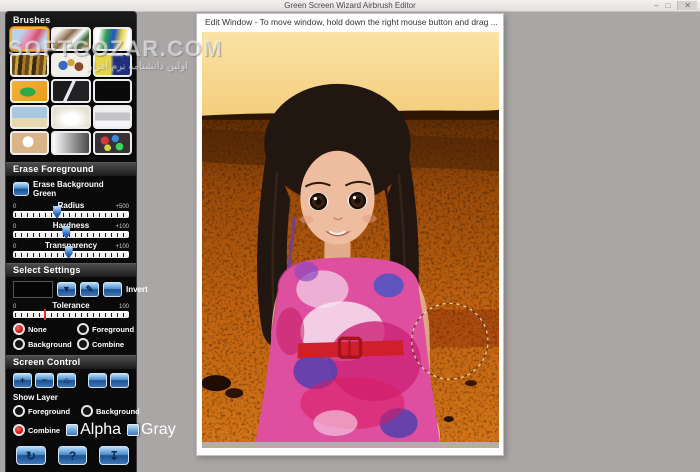  Describe the element at coordinates (68, 189) in the screenshot. I see `erase-background-green-label: Erase Background Green` at that location.